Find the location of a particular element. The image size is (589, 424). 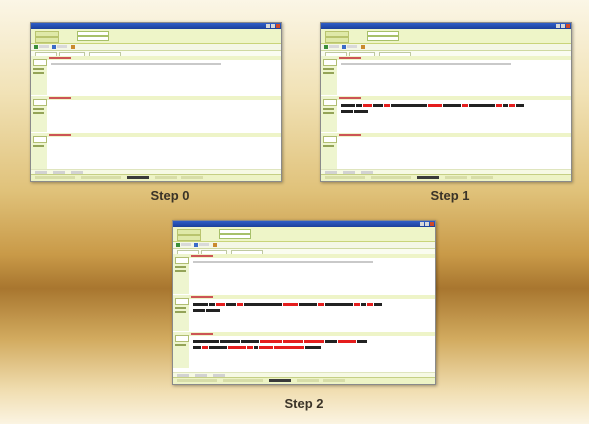

header-area is located at coordinates (156, 36).